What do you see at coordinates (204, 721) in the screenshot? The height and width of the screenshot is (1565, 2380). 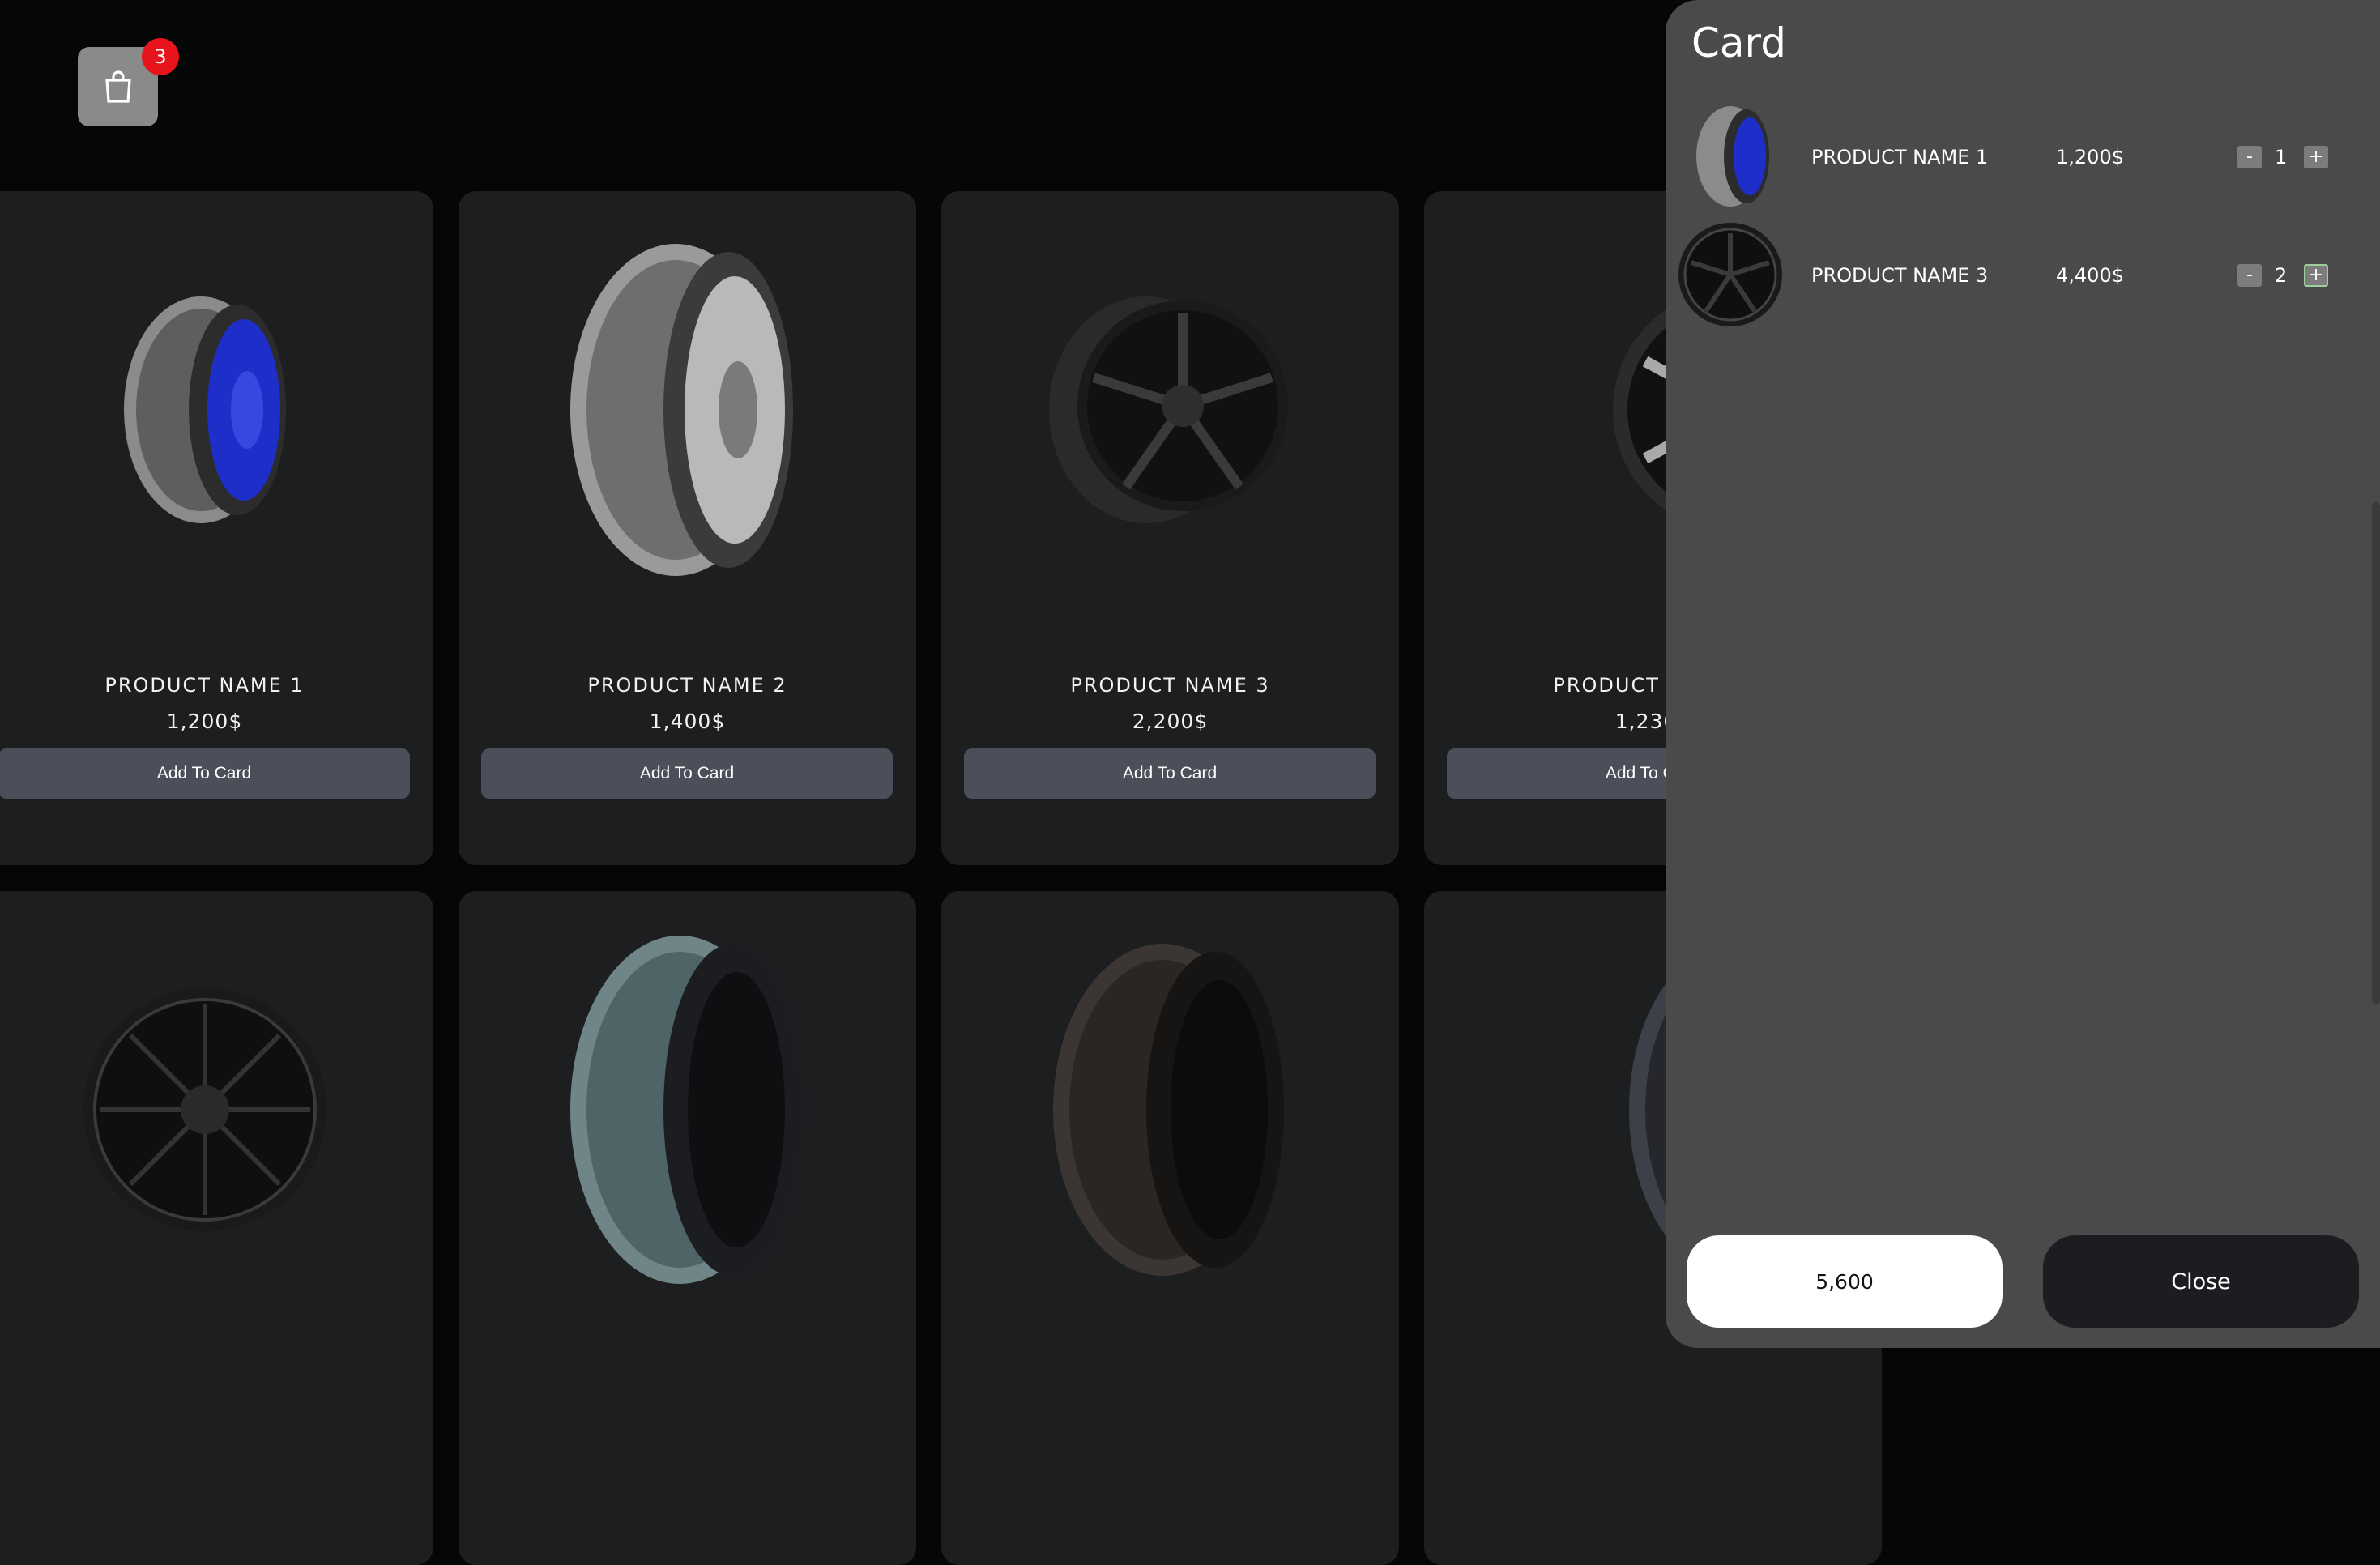 I see `product-price: 1,200$` at bounding box center [204, 721].